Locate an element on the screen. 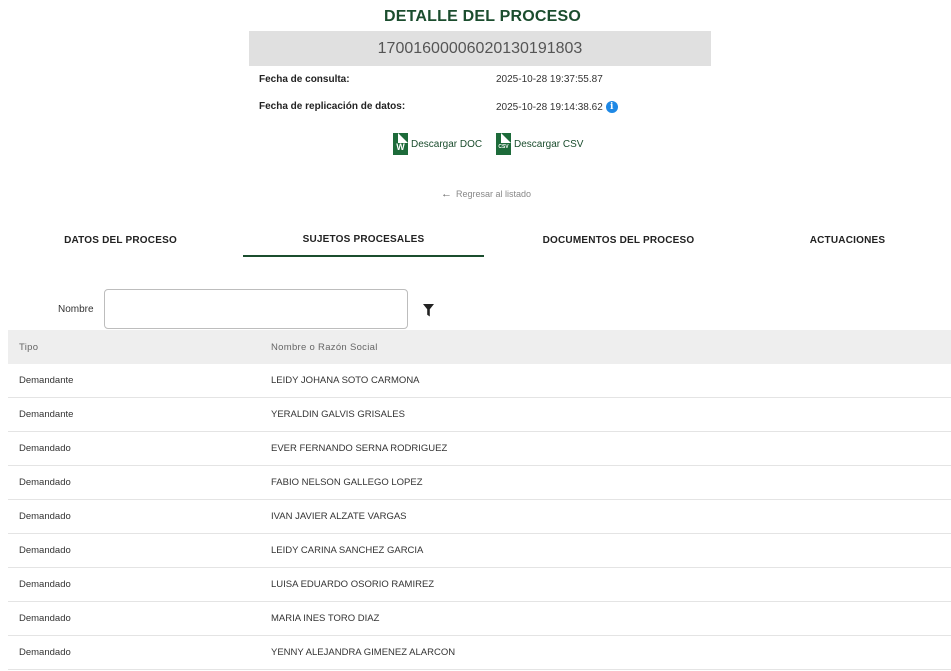 The image size is (951, 671). tab-actuaciones: ACTUACIONES is located at coordinates (839, 240).